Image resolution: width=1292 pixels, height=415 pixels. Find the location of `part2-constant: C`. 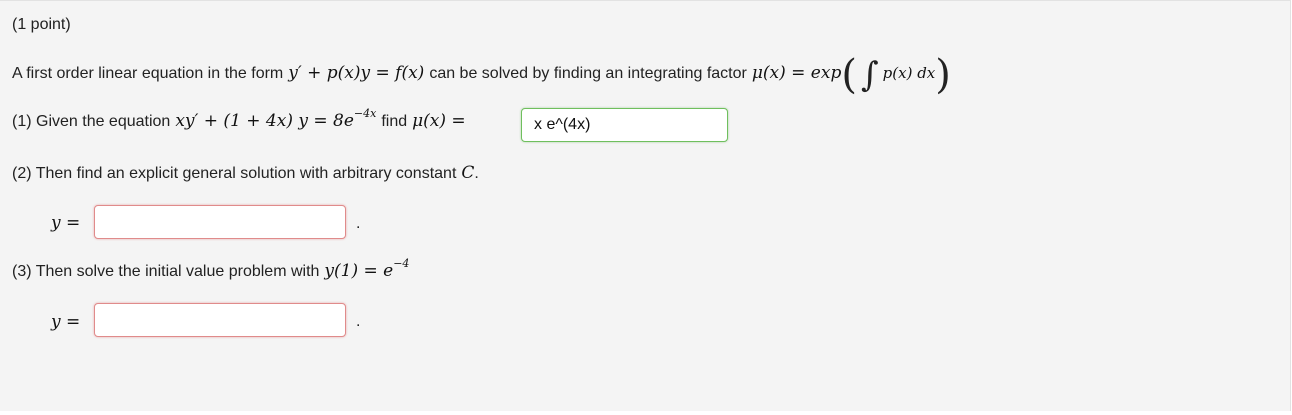

part2-constant: C is located at coordinates (468, 173).